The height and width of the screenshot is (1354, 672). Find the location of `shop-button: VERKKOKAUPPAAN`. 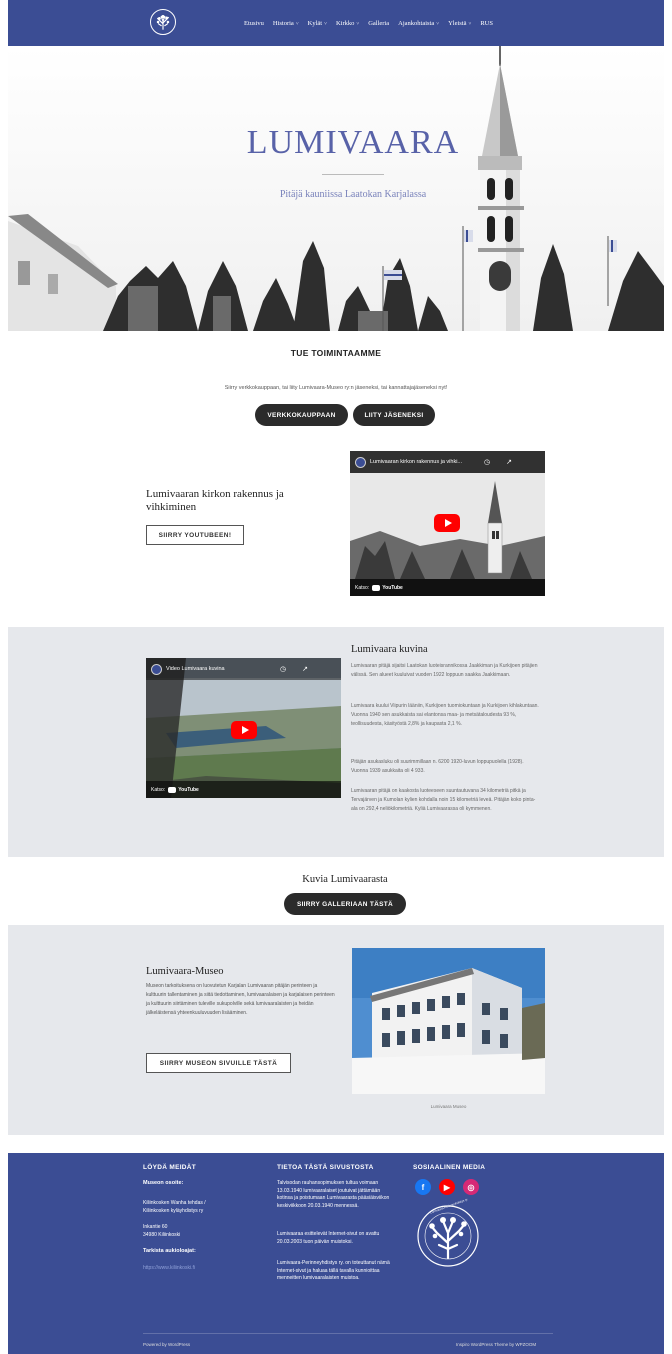

shop-button: VERKKOKAUPPAAN is located at coordinates (301, 415).